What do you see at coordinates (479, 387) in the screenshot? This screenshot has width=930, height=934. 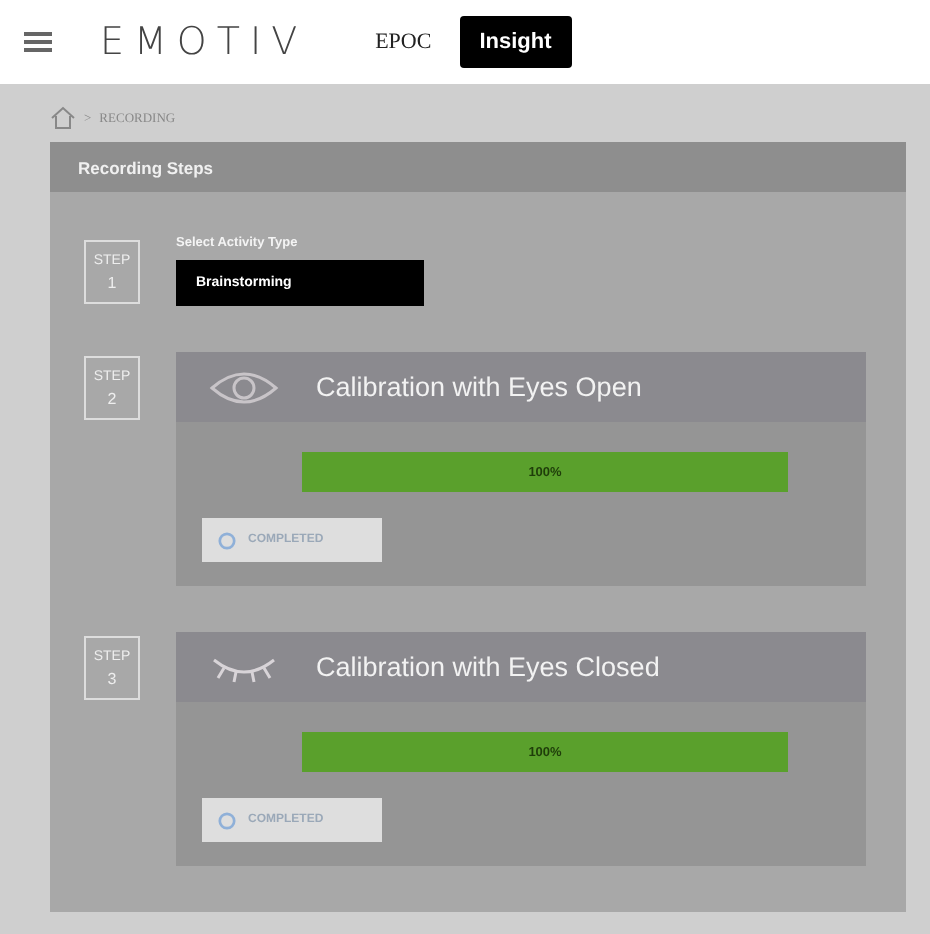 I see `calibration-title: Calibration with Eyes Open` at bounding box center [479, 387].